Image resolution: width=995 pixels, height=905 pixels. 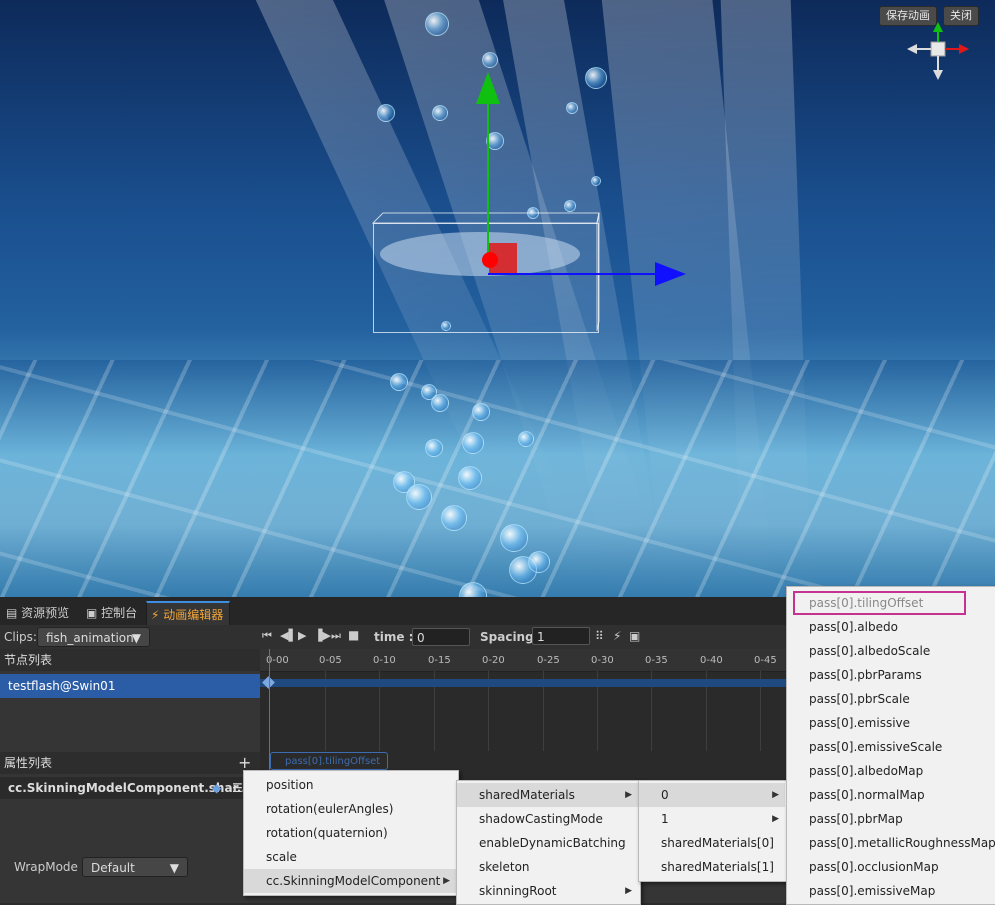 I want to click on time-input: 0, so click(x=441, y=637).